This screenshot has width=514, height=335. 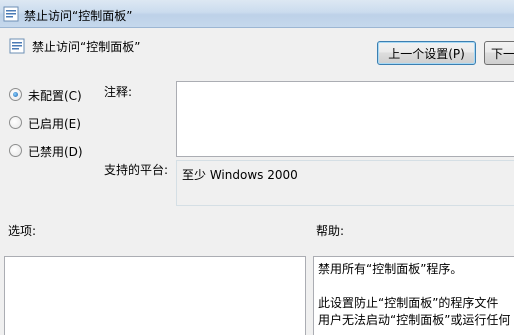 I want to click on comment-textarea, so click(x=345, y=119).